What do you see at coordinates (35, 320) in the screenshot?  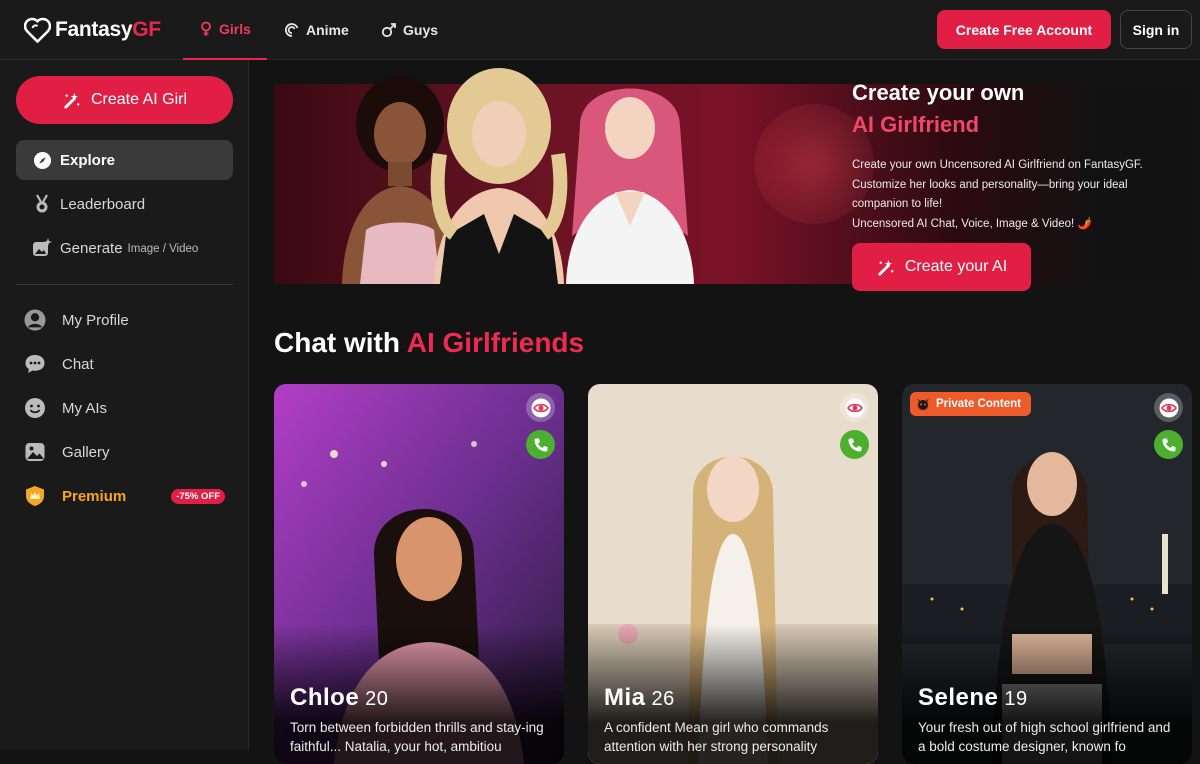 I see `profile-icon` at bounding box center [35, 320].